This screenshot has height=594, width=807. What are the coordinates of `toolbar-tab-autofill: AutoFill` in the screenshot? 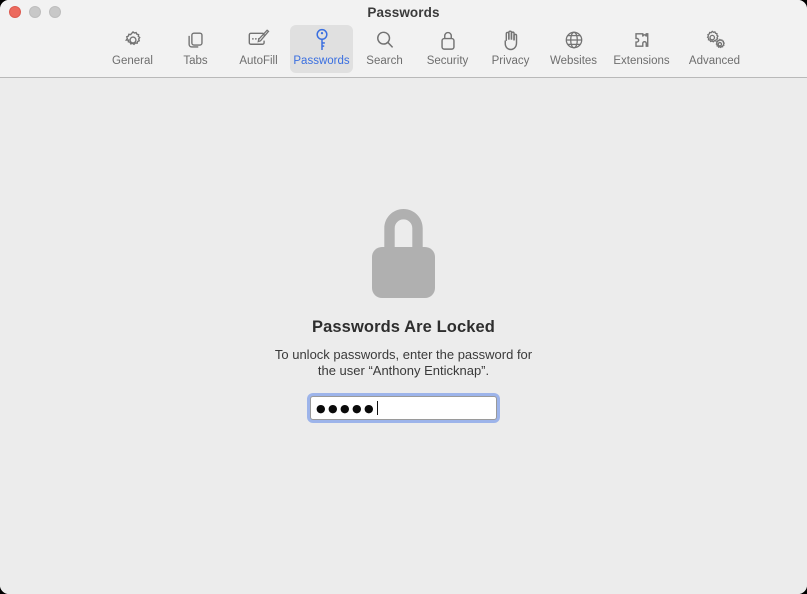 It's located at (258, 49).